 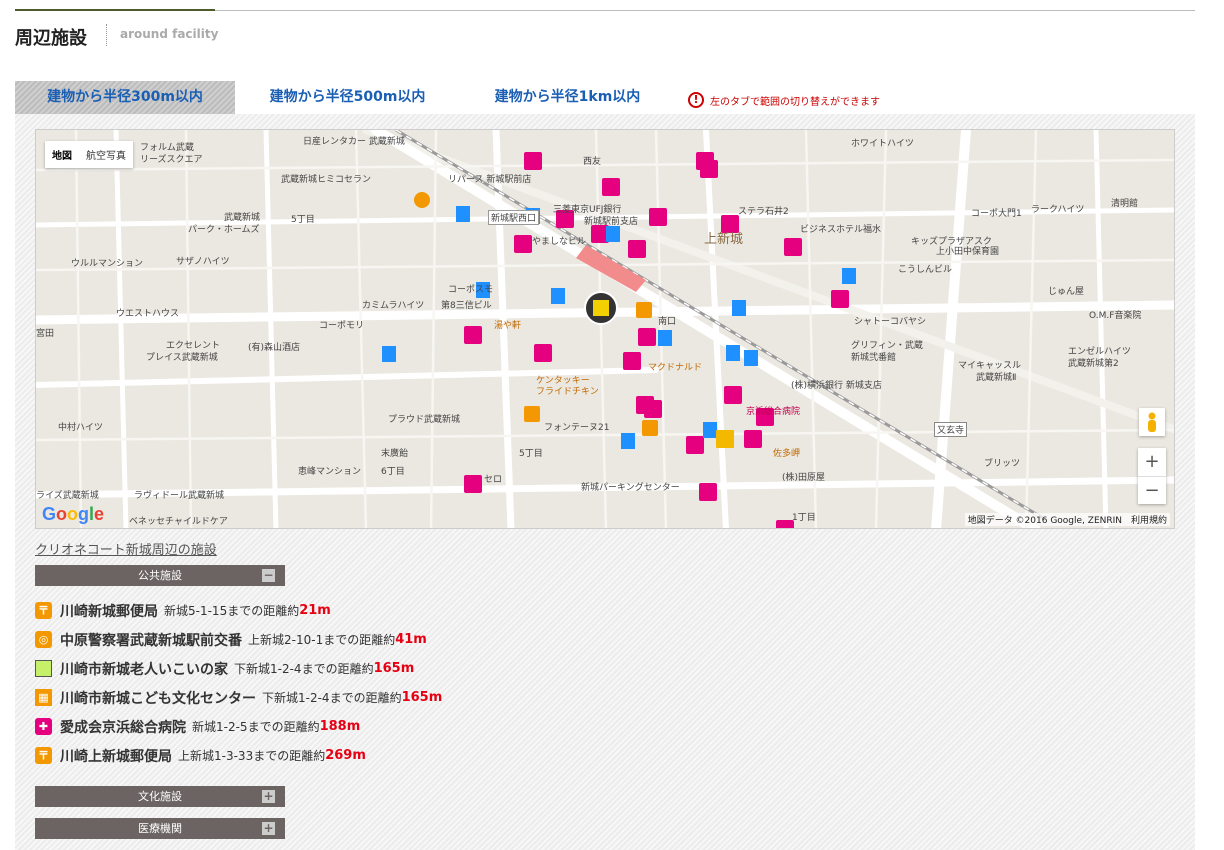 I want to click on top-rule, so click(x=605, y=10).